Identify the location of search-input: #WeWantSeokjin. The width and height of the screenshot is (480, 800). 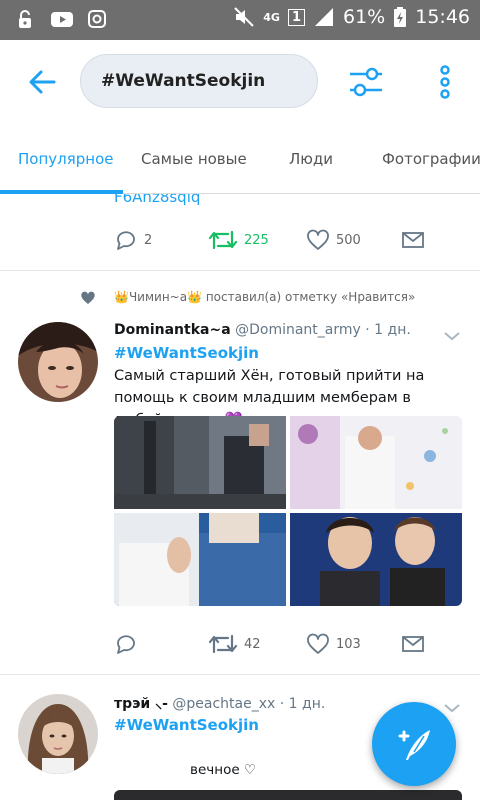
(199, 81).